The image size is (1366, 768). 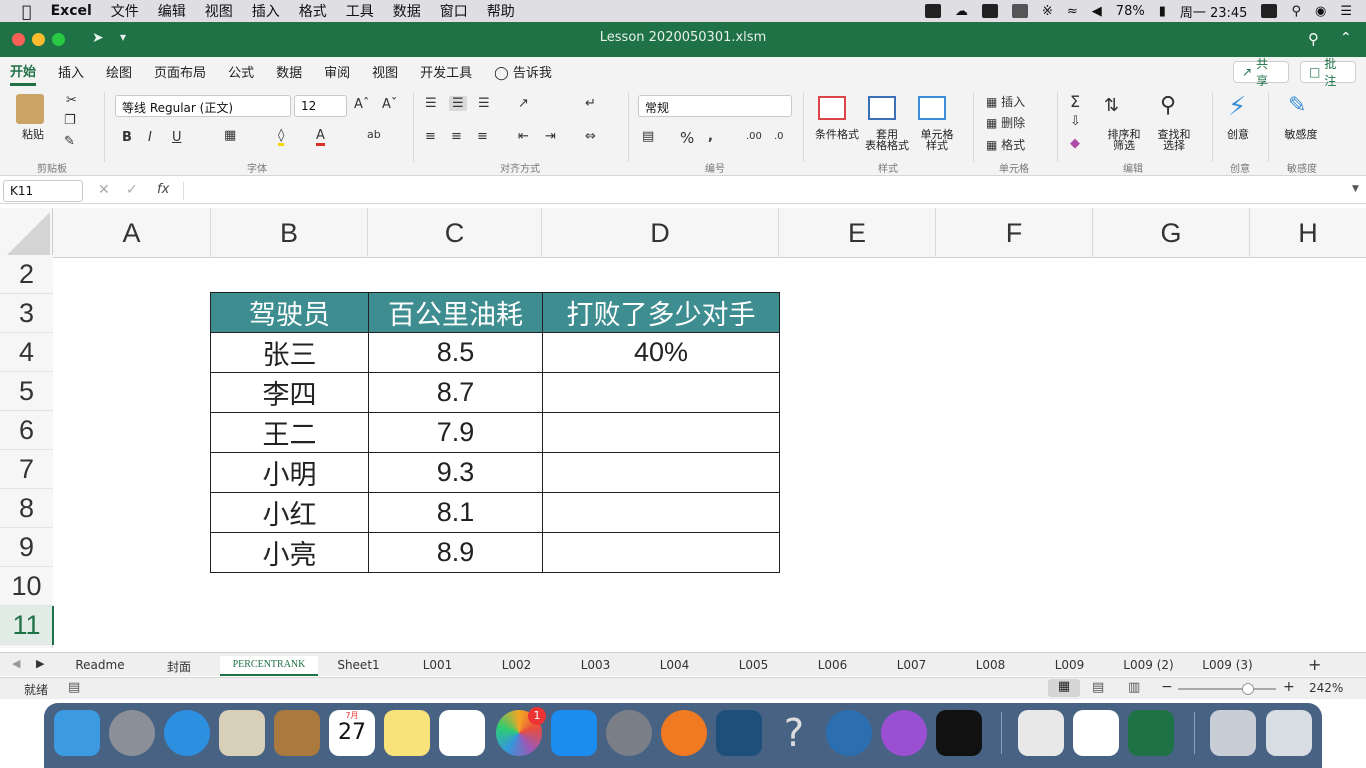 What do you see at coordinates (1041, 733) in the screenshot?
I see `textedit-icon` at bounding box center [1041, 733].